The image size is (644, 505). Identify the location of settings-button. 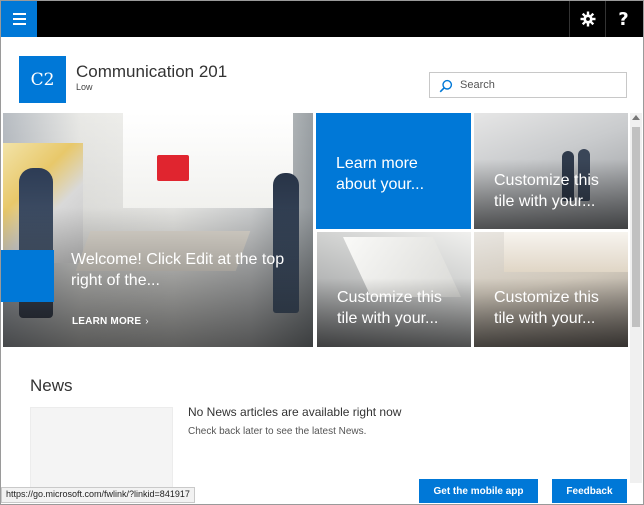
(587, 19).